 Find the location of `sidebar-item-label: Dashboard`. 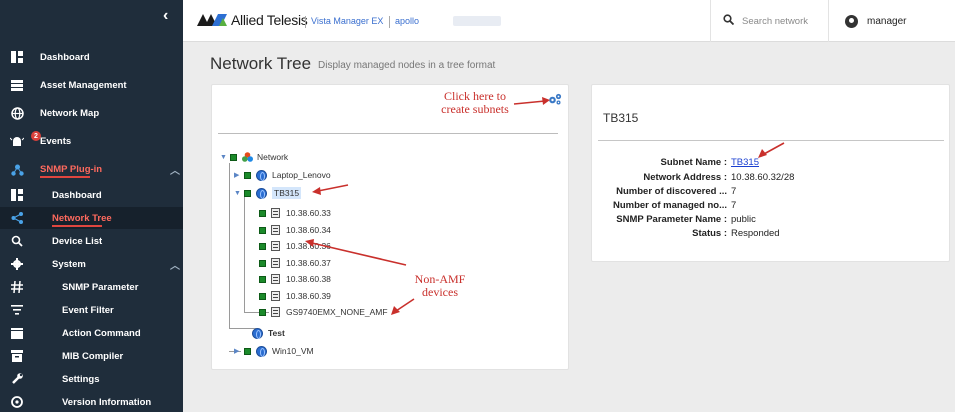

sidebar-item-label: Dashboard is located at coordinates (77, 195).